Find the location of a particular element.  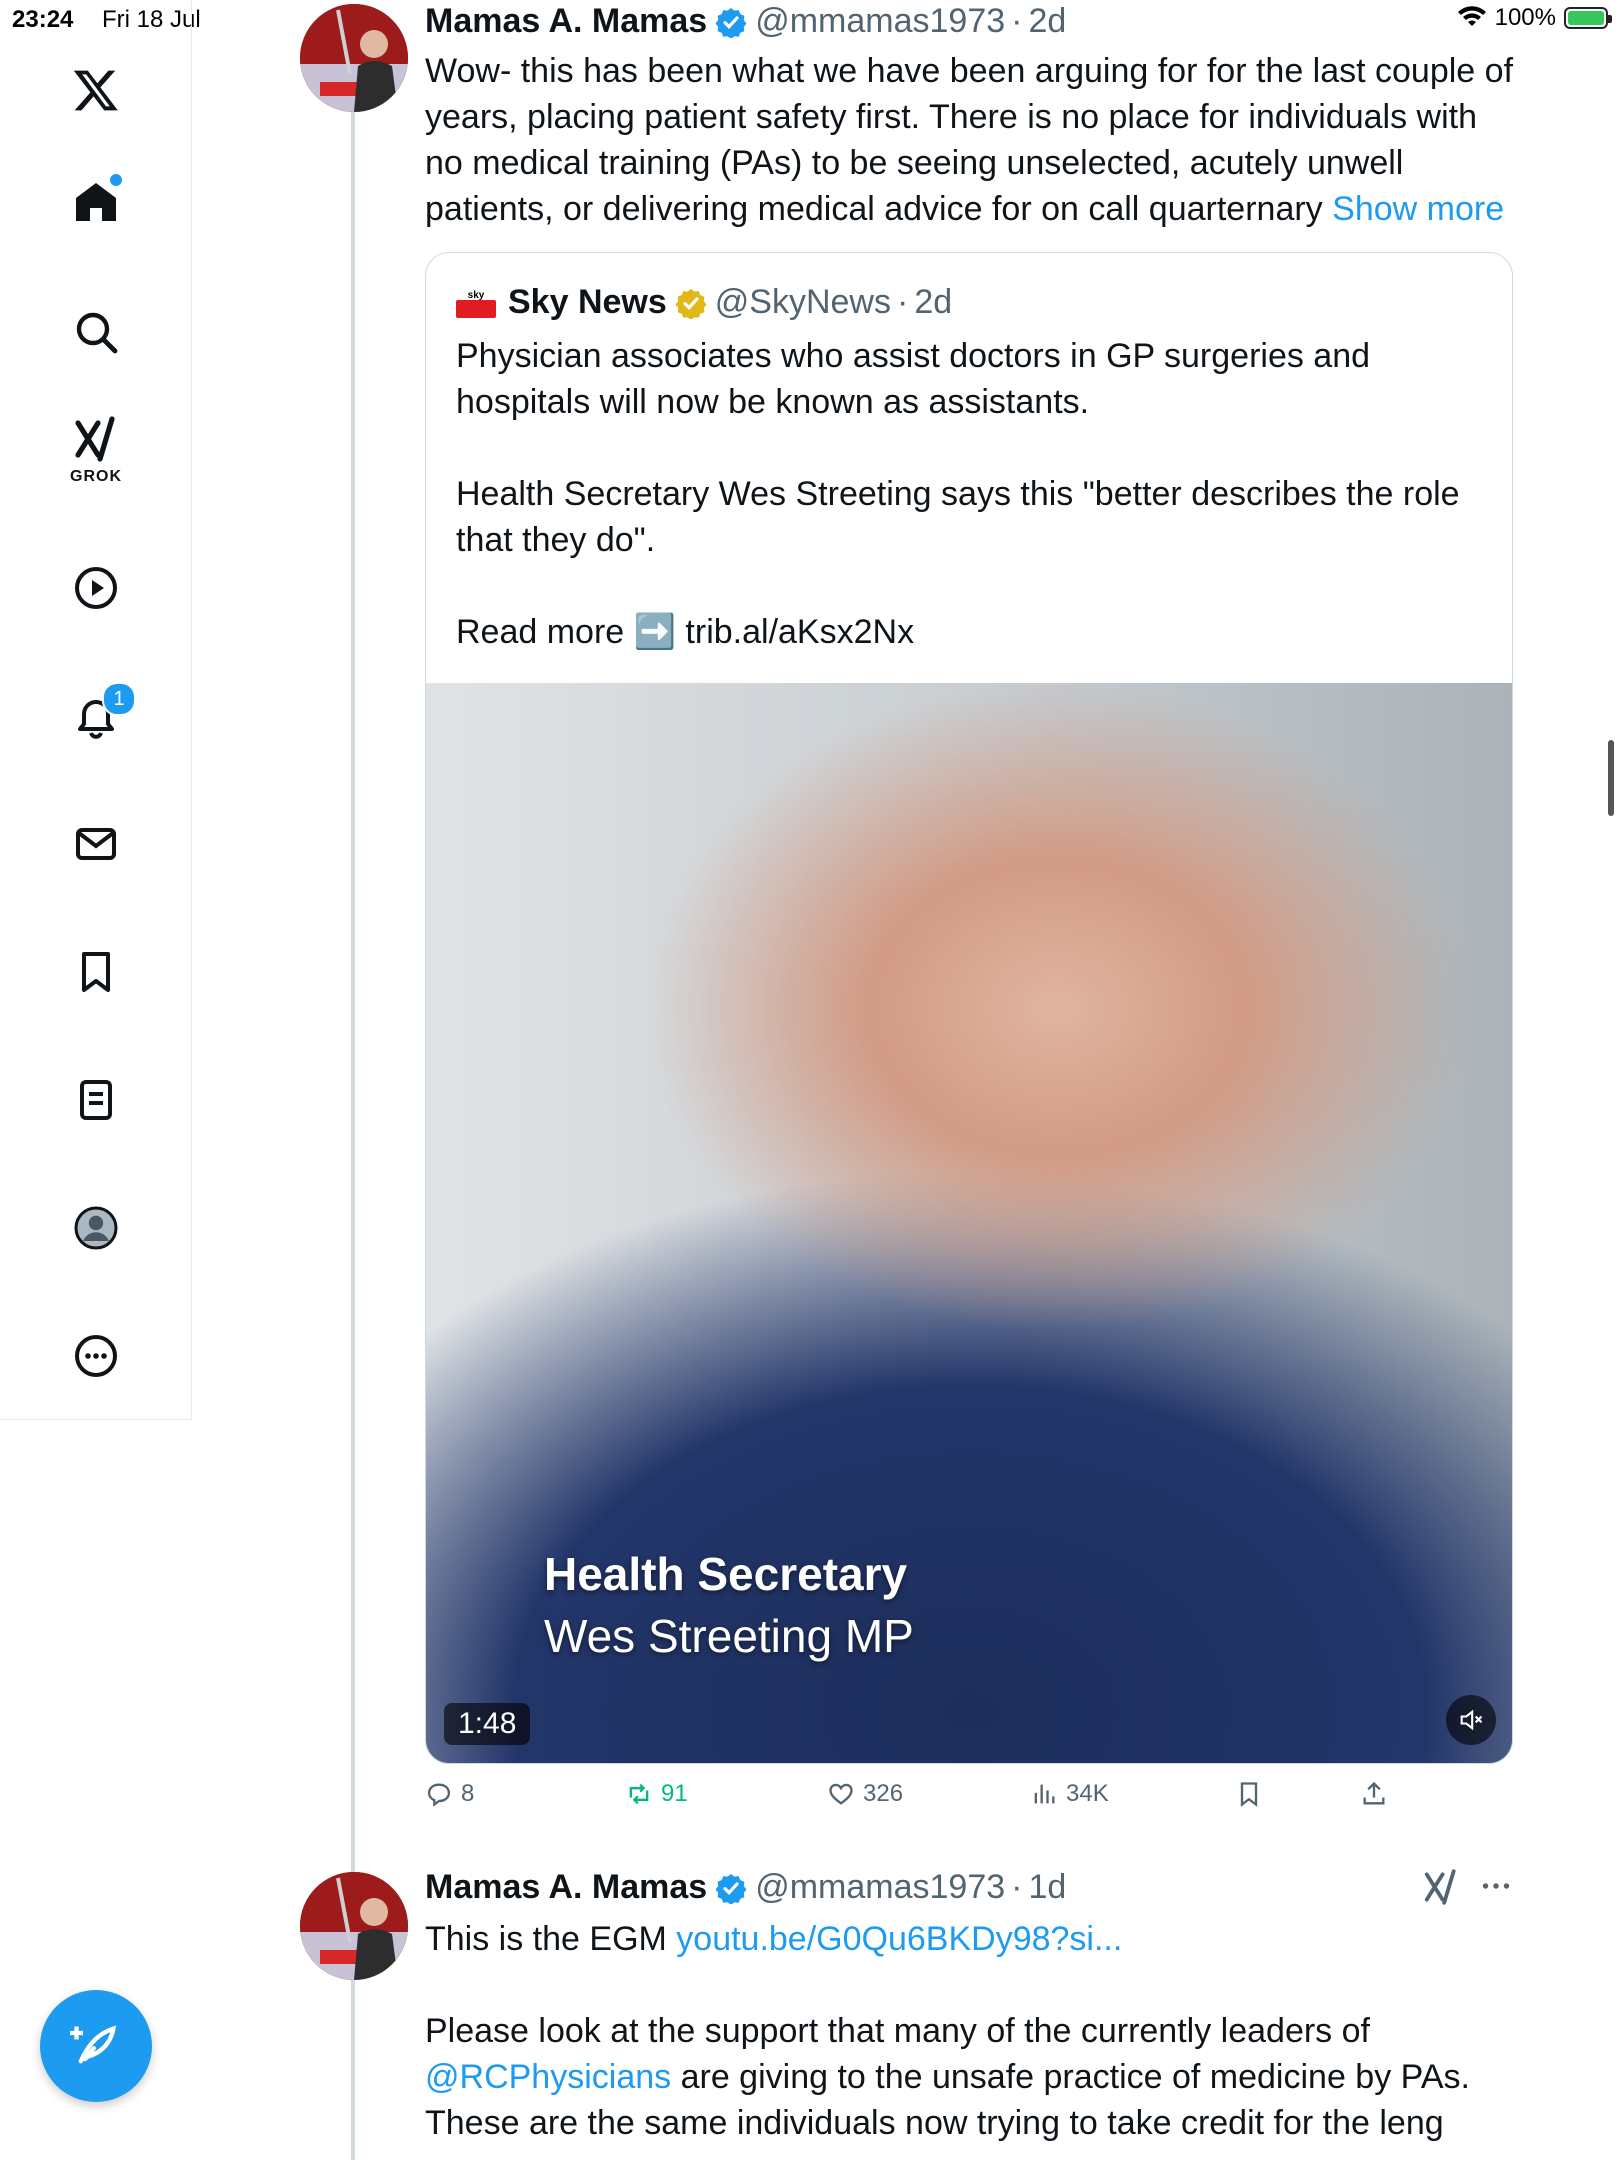

post-time: 2d is located at coordinates (1047, 21).